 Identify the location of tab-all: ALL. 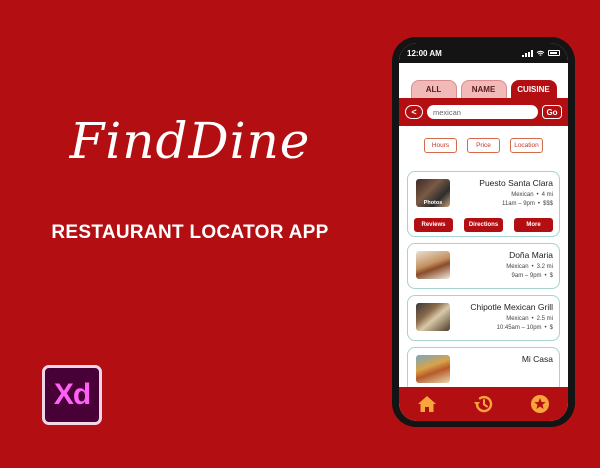
(433, 89).